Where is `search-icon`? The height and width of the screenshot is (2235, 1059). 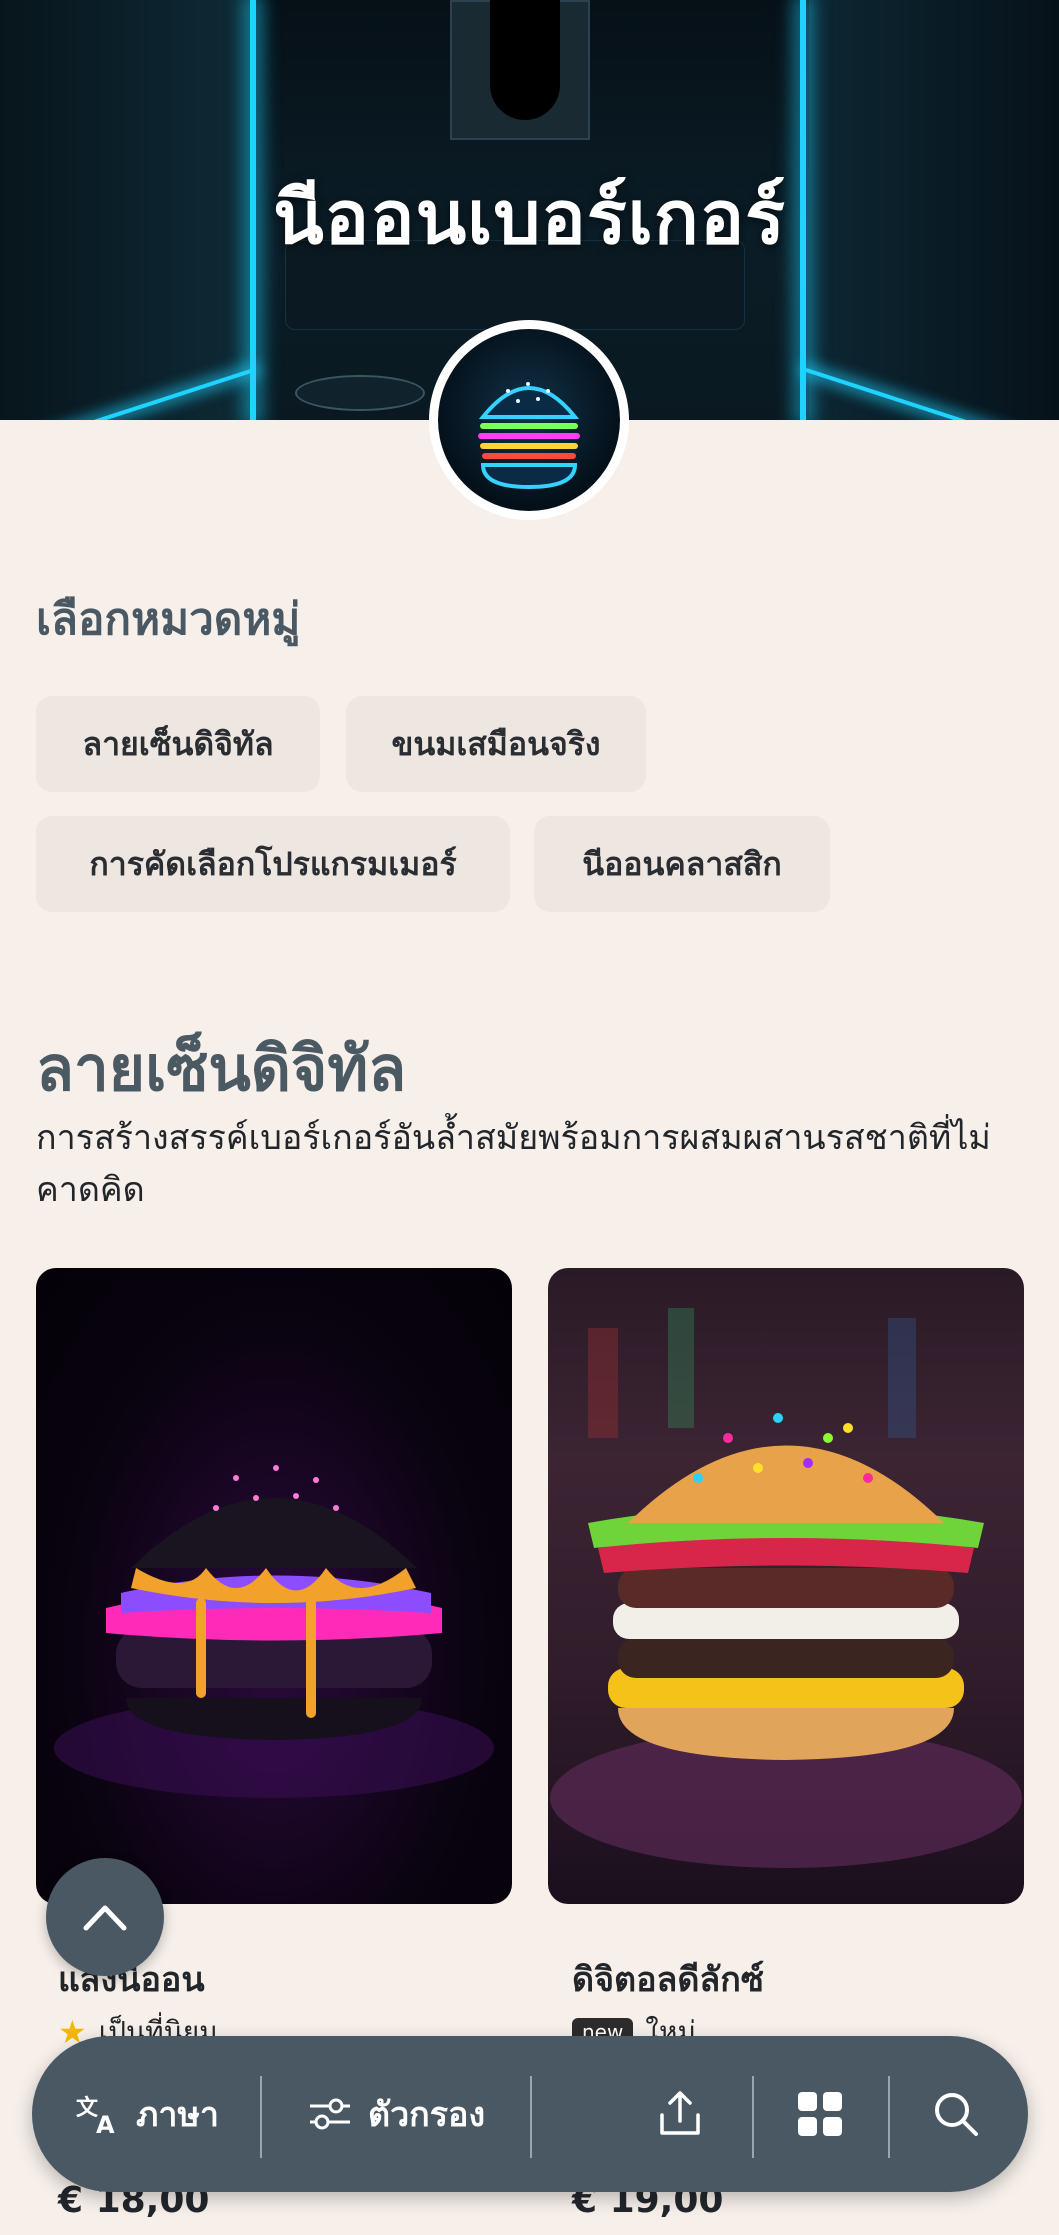
search-icon is located at coordinates (956, 2114).